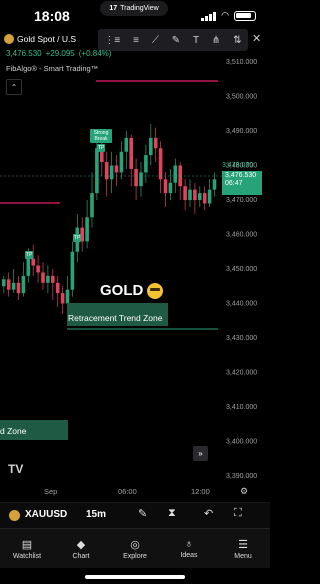  I want to click on emoji-icon, so click(155, 290).